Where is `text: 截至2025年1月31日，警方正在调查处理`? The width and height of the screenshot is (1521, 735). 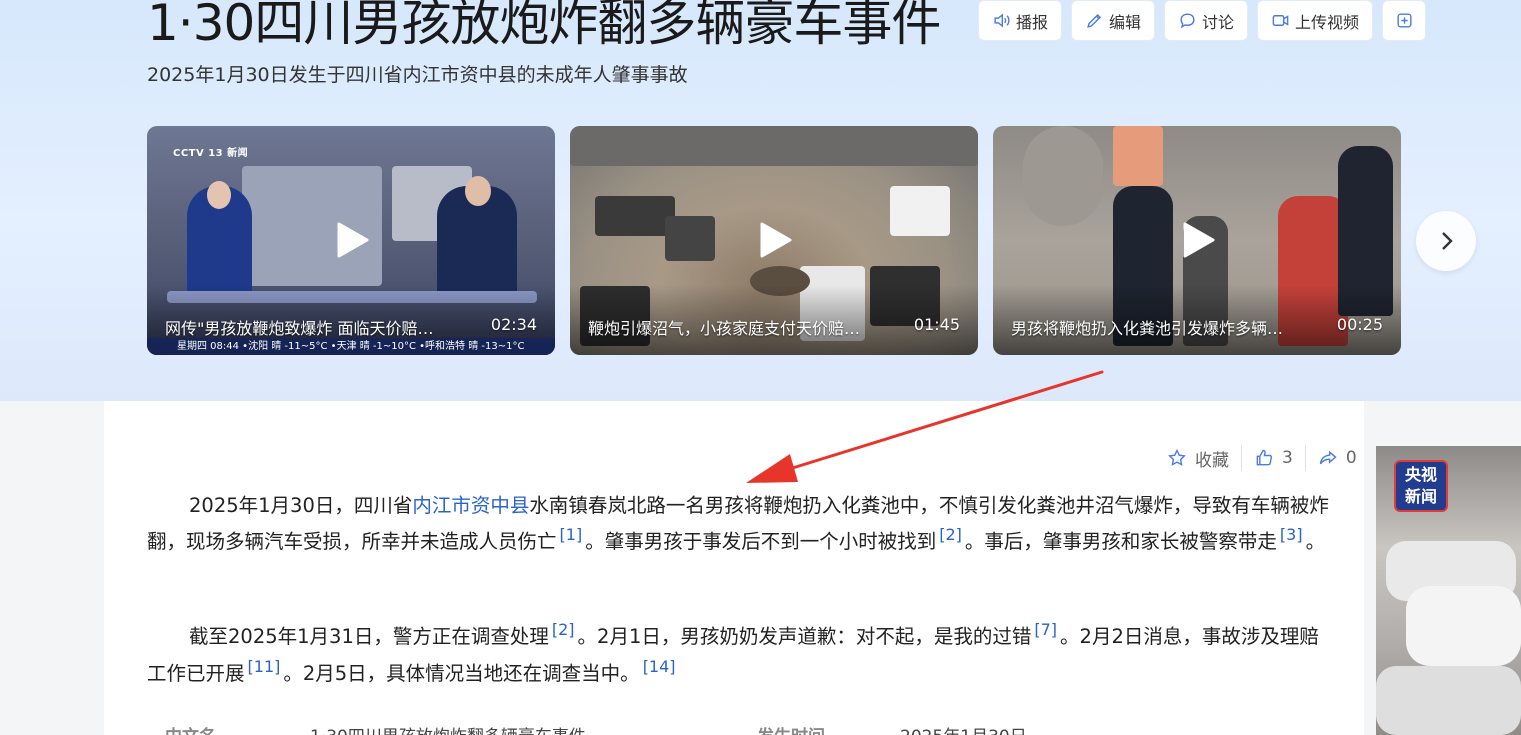
text: 截至2025年1月31日，警方正在调查处理 is located at coordinates (369, 636).